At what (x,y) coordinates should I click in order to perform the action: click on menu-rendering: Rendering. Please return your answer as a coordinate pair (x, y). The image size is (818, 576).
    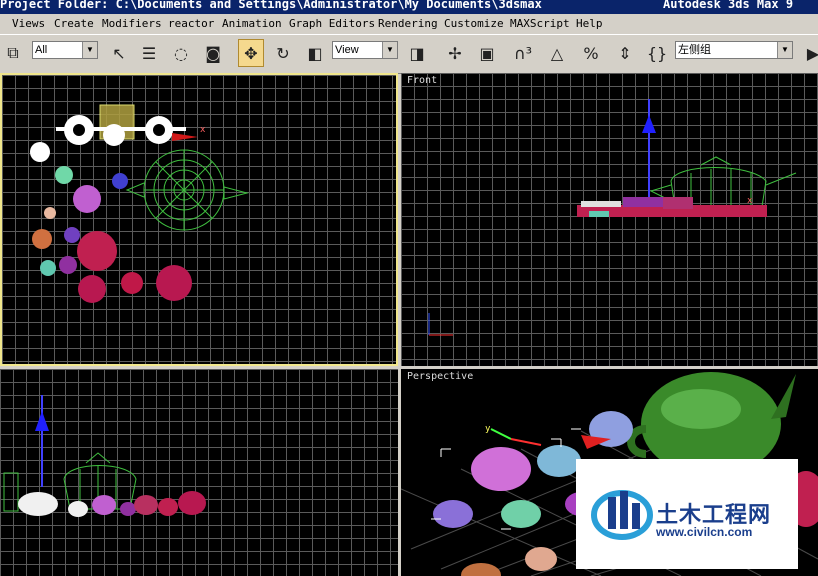
    Looking at the image, I should click on (408, 23).